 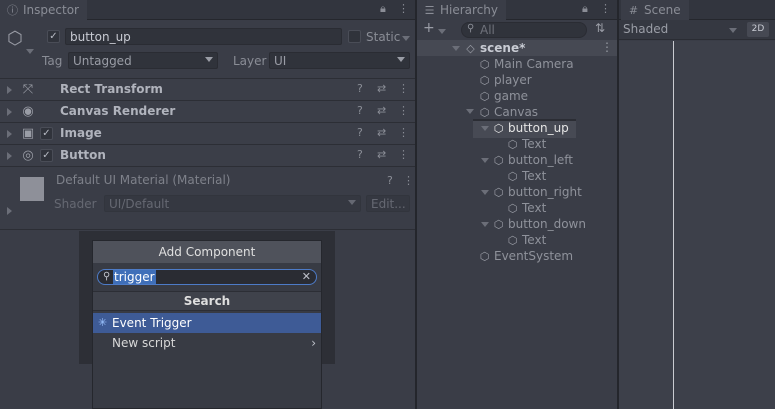 What do you see at coordinates (30, 51) in the screenshot?
I see `icon-dropdown-icon` at bounding box center [30, 51].